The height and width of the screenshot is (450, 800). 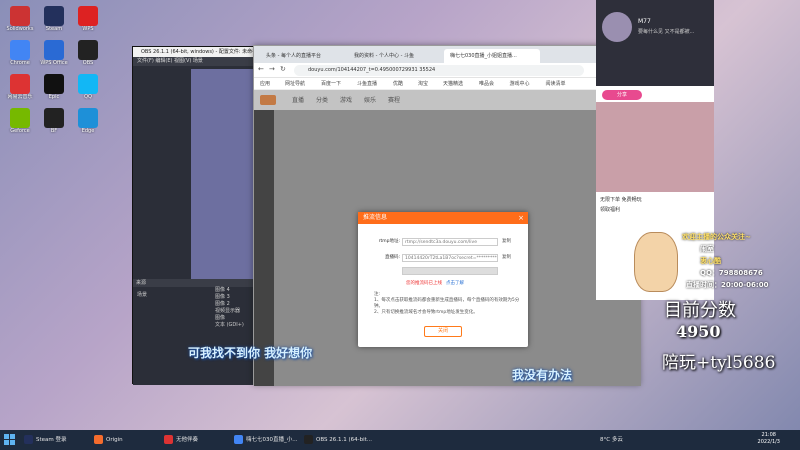 I want to click on rtmp-label: rtmp地址:, so click(x=389, y=241).